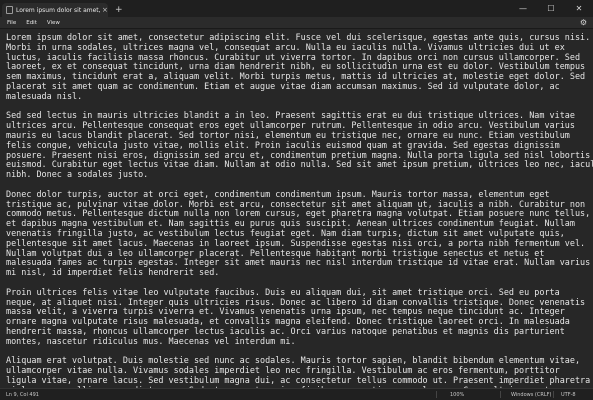 The height and width of the screenshot is (400, 593). I want to click on document-tab: Lorem ipsum dolor sit amet, consec ×, so click(55, 10).